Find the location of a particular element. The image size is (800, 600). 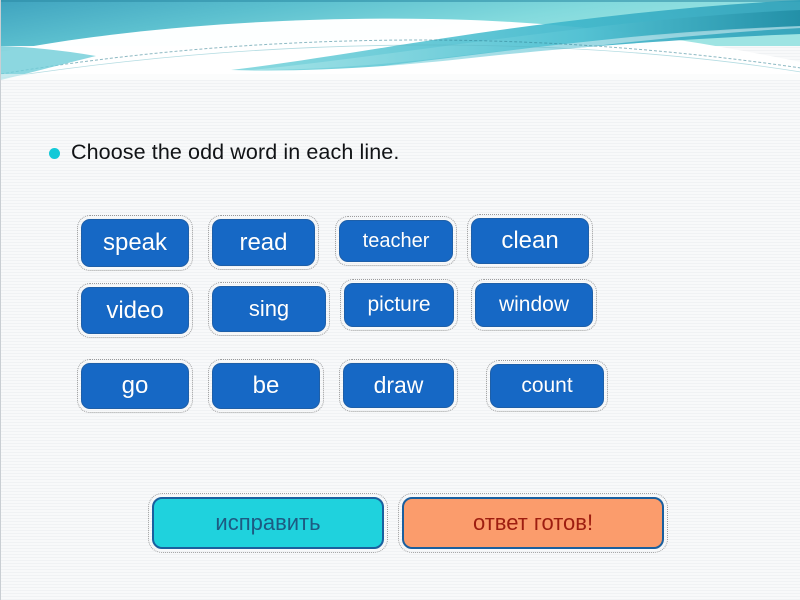

word-button-label: video is located at coordinates (135, 310).